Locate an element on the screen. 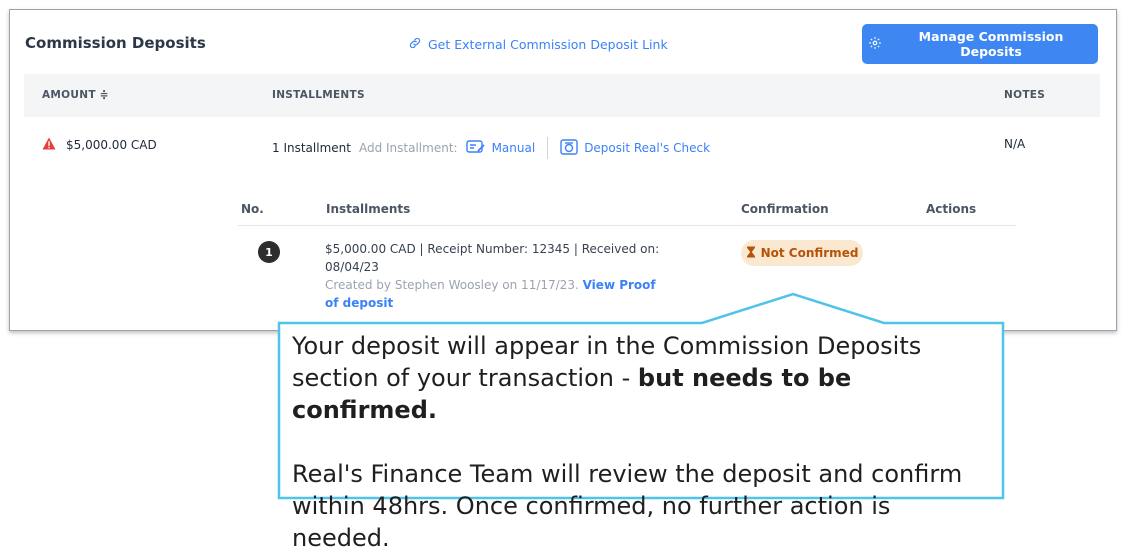 This screenshot has height=554, width=1127. subtable-installments-header: Installments is located at coordinates (368, 209).